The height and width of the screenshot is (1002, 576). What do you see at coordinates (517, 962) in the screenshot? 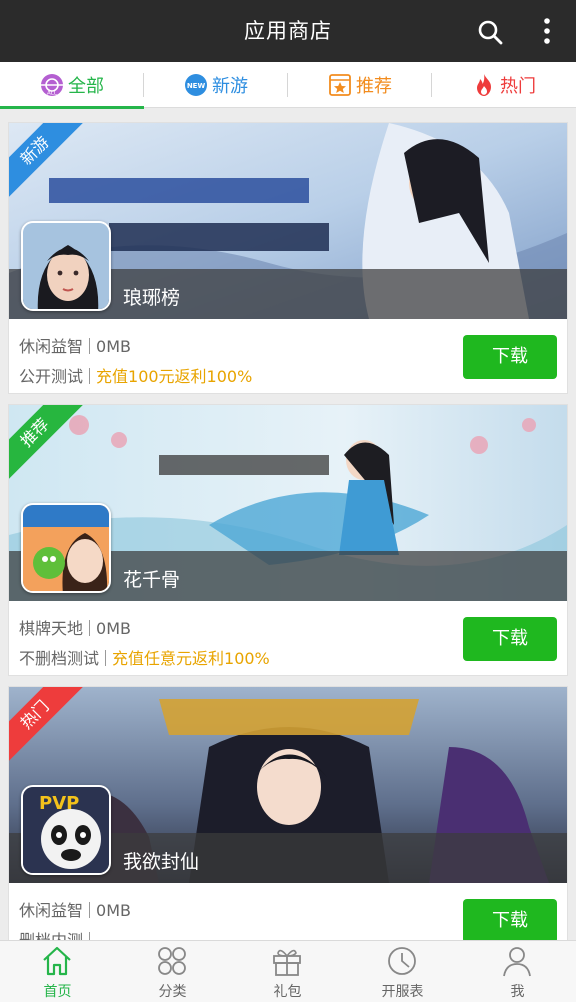
I see `user-icon` at bounding box center [517, 962].